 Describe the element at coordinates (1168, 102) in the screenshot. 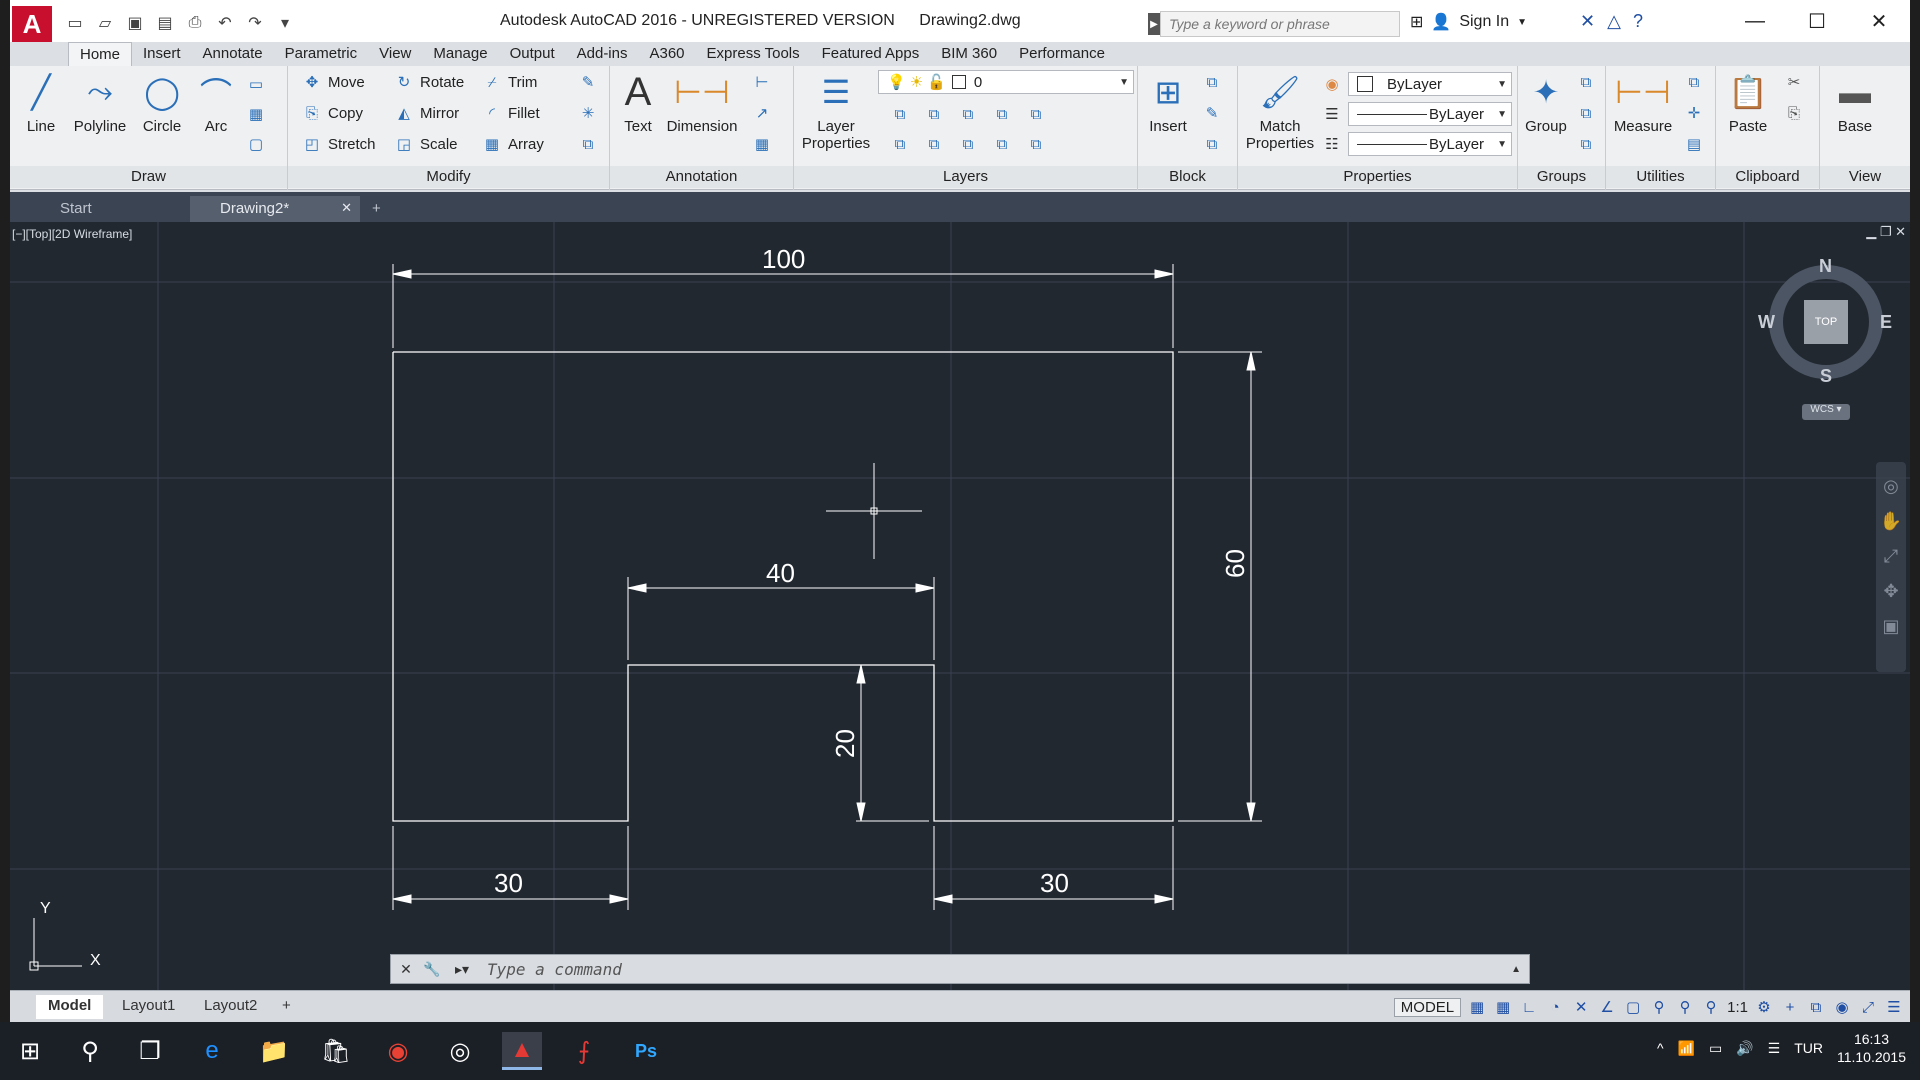

I see `insert-button: ⊞ Insert` at that location.